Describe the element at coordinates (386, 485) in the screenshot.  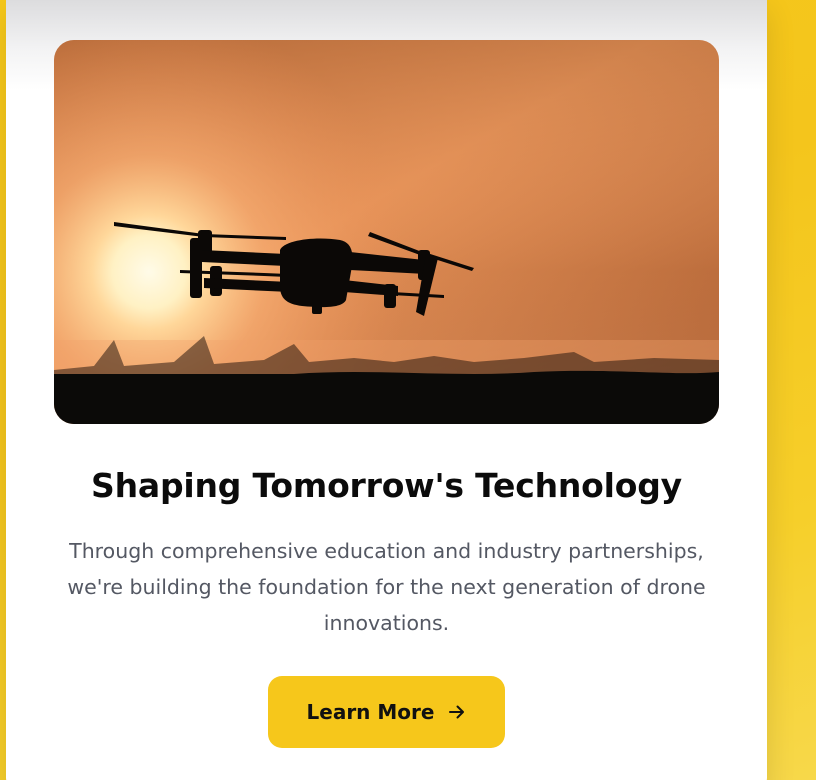
I see `card-title: Shaping Tomorrow's Technology` at that location.